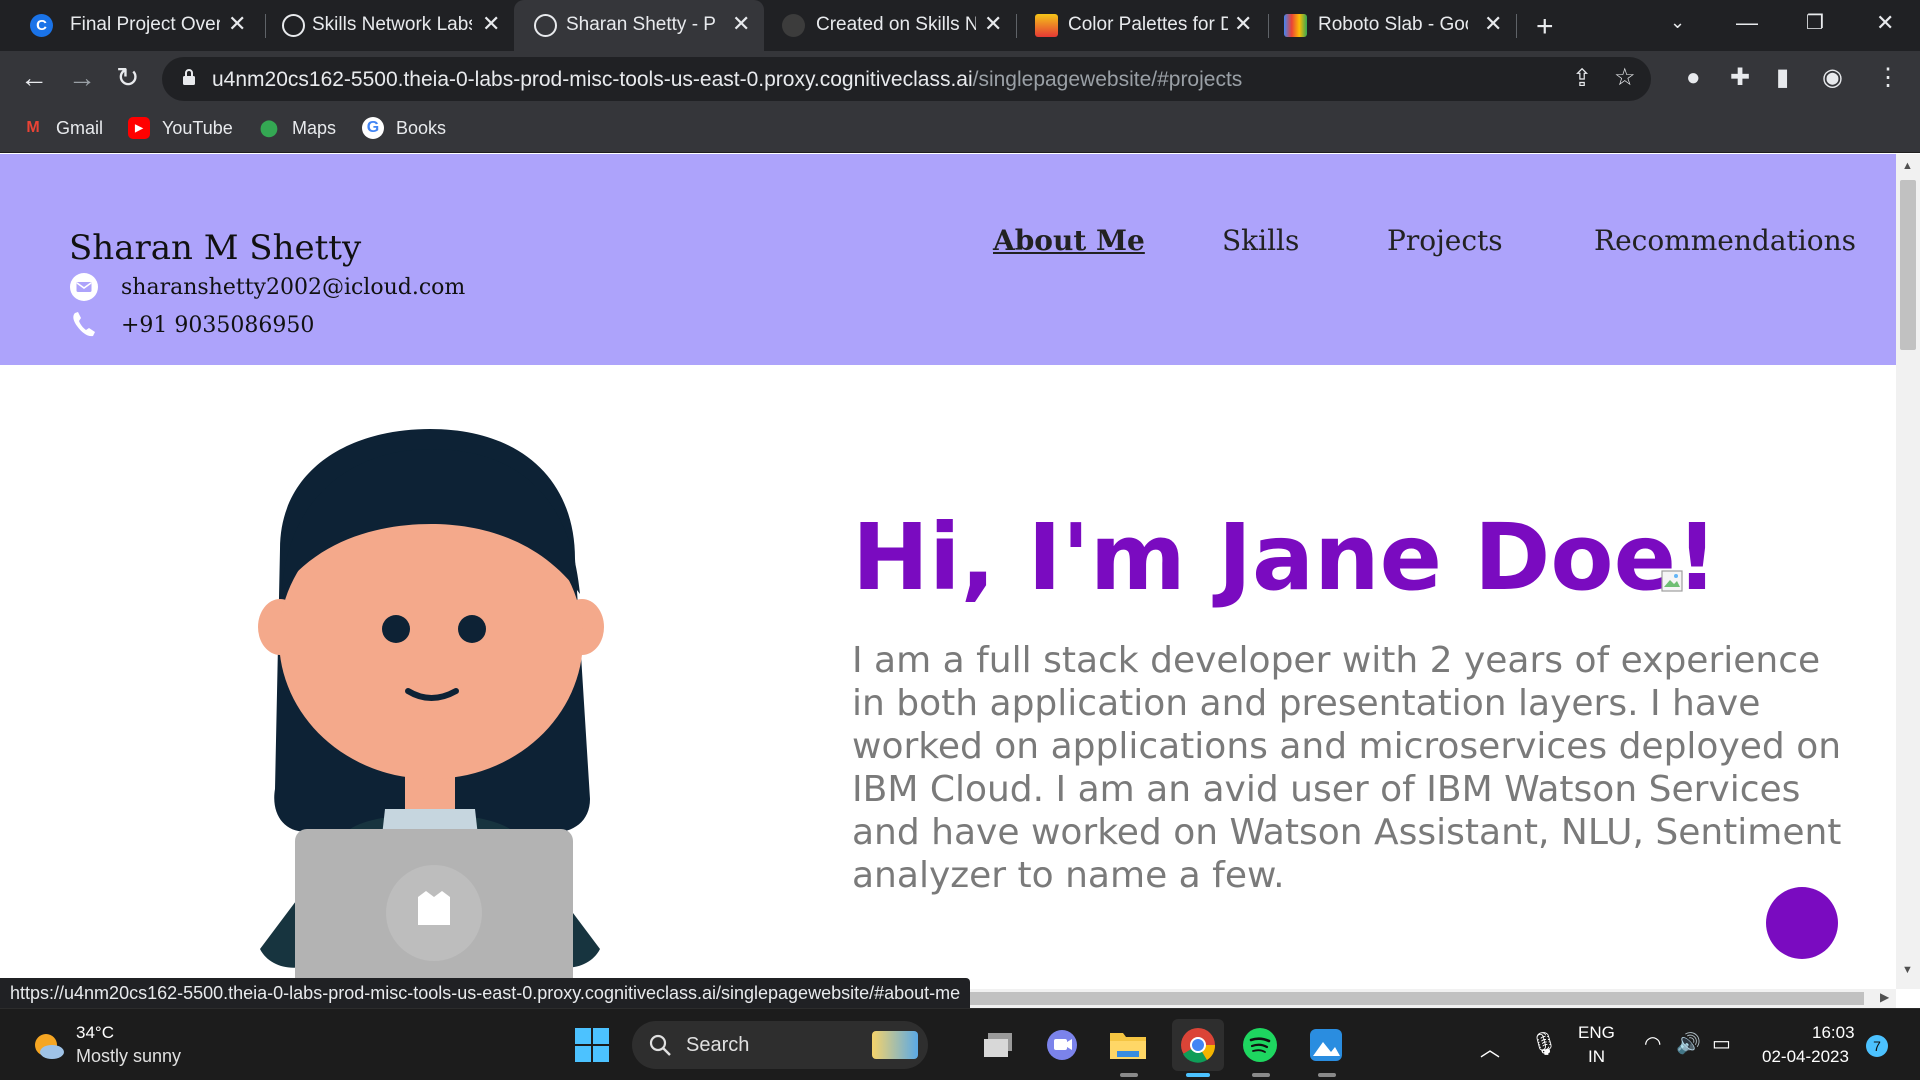 Image resolution: width=1920 pixels, height=1080 pixels. I want to click on task-view-icon, so click(998, 1045).